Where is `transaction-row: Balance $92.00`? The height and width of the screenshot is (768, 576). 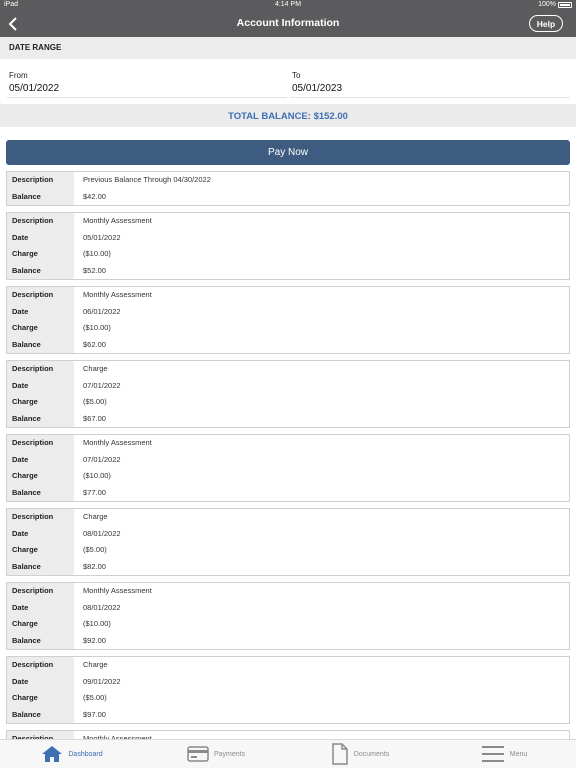
transaction-row: Balance $92.00 is located at coordinates (288, 640).